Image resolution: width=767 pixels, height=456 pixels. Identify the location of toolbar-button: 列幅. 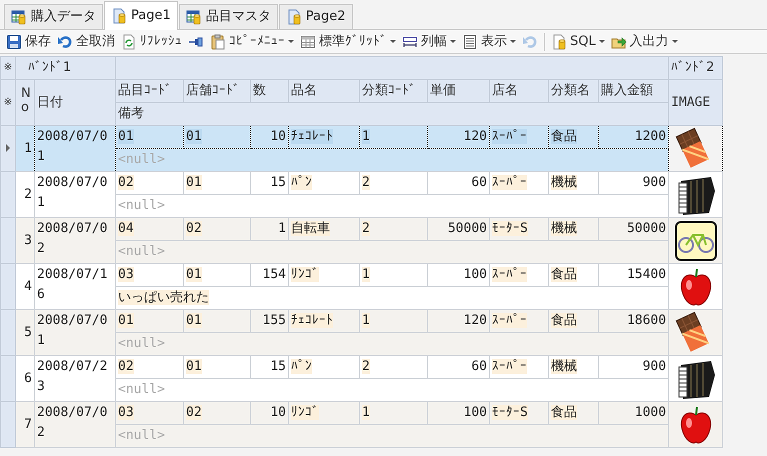
(429, 41).